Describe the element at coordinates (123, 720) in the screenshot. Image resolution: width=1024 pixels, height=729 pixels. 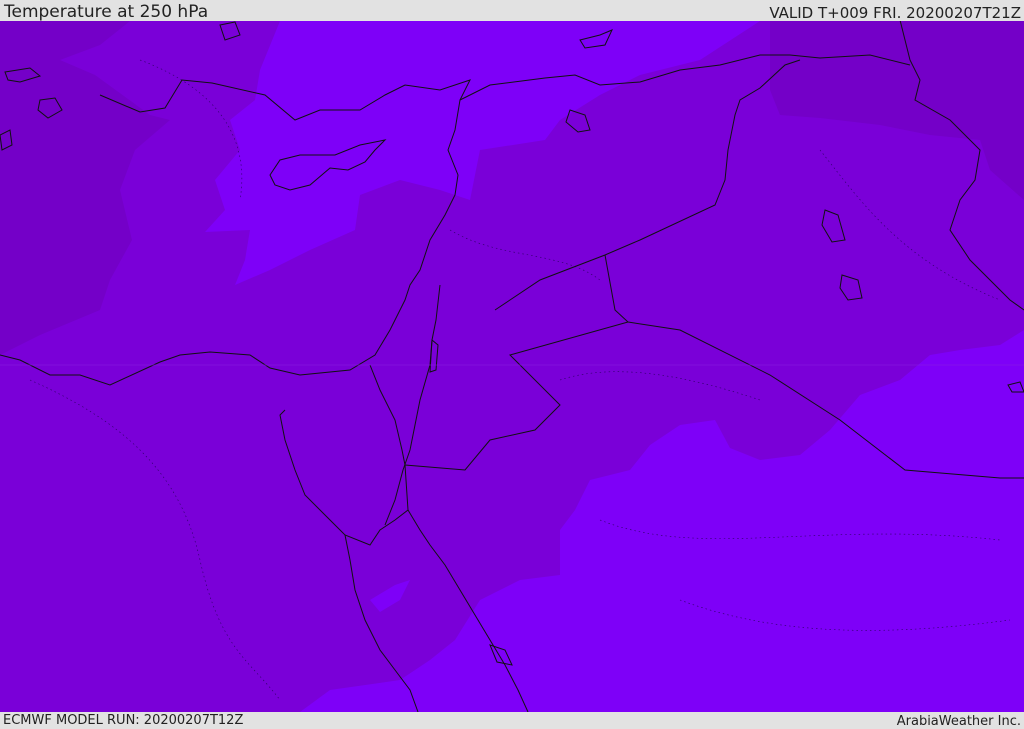
I see `model-run: ECMWF MODEL RUN: 20200207T12Z` at that location.